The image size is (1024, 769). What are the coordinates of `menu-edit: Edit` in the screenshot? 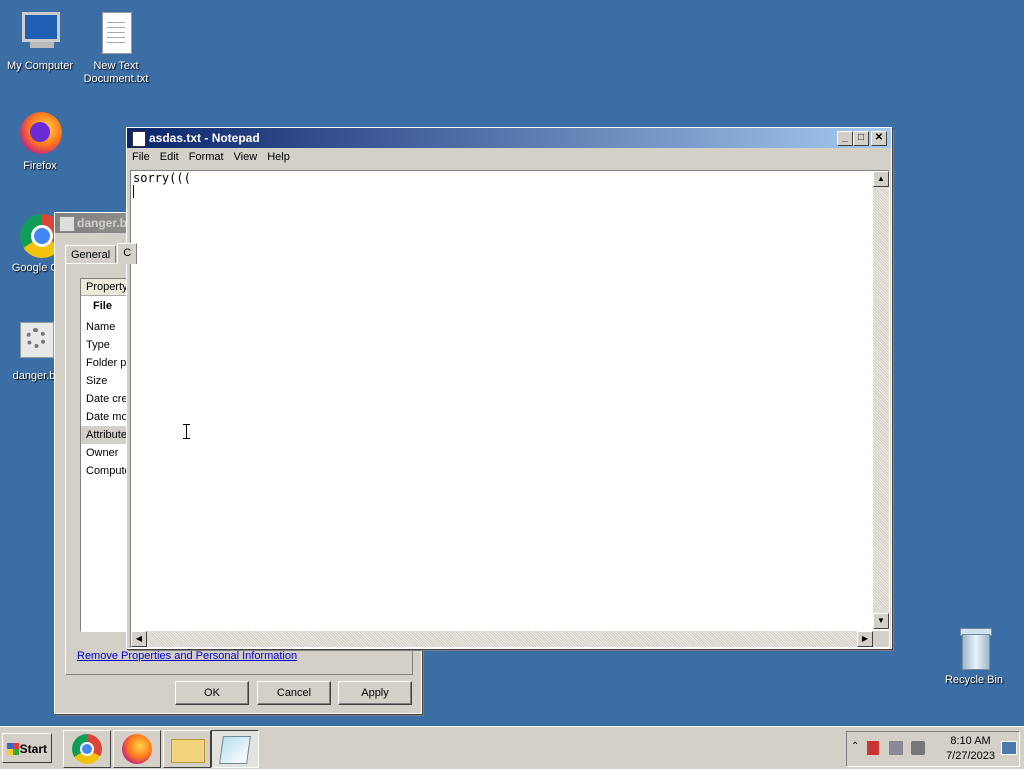 It's located at (169, 157).